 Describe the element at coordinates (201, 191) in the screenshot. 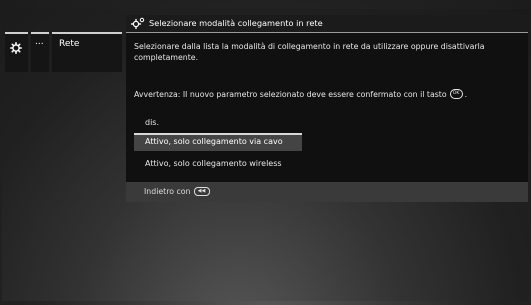

I see `back-key-icon: ◀◀` at that location.